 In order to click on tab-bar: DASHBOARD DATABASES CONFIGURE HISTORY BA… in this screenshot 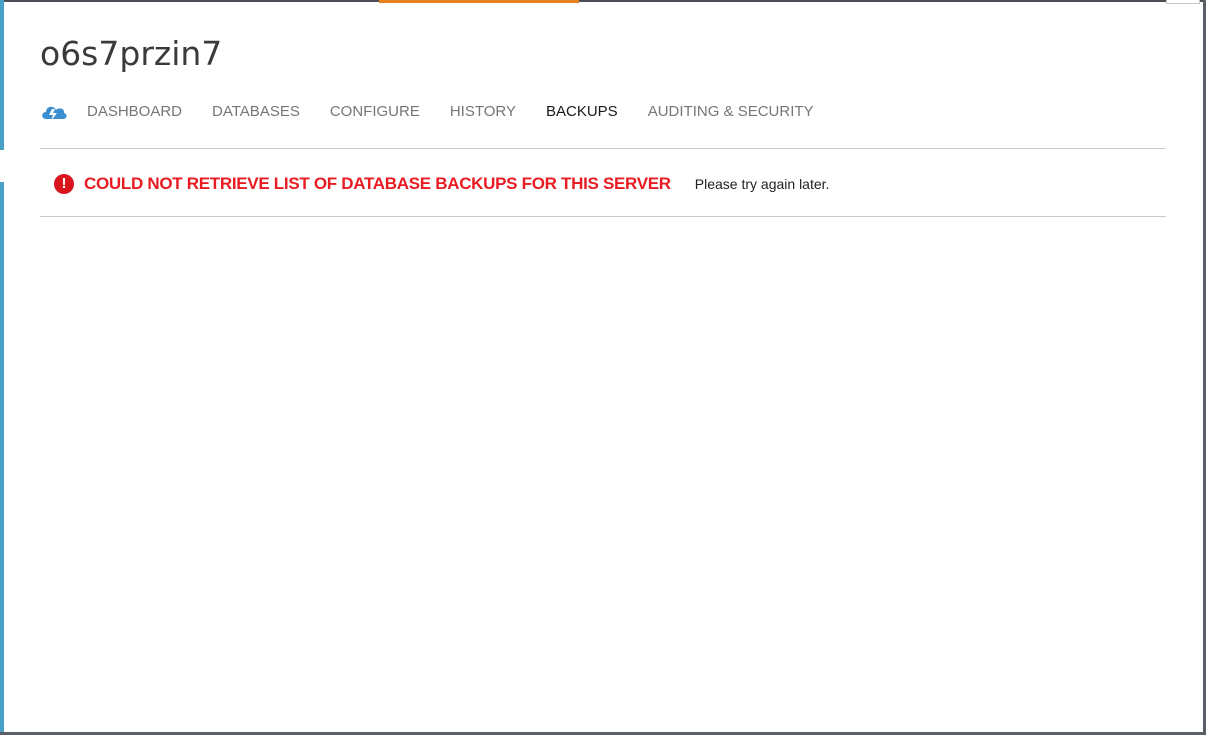, I will do `click(442, 112)`.